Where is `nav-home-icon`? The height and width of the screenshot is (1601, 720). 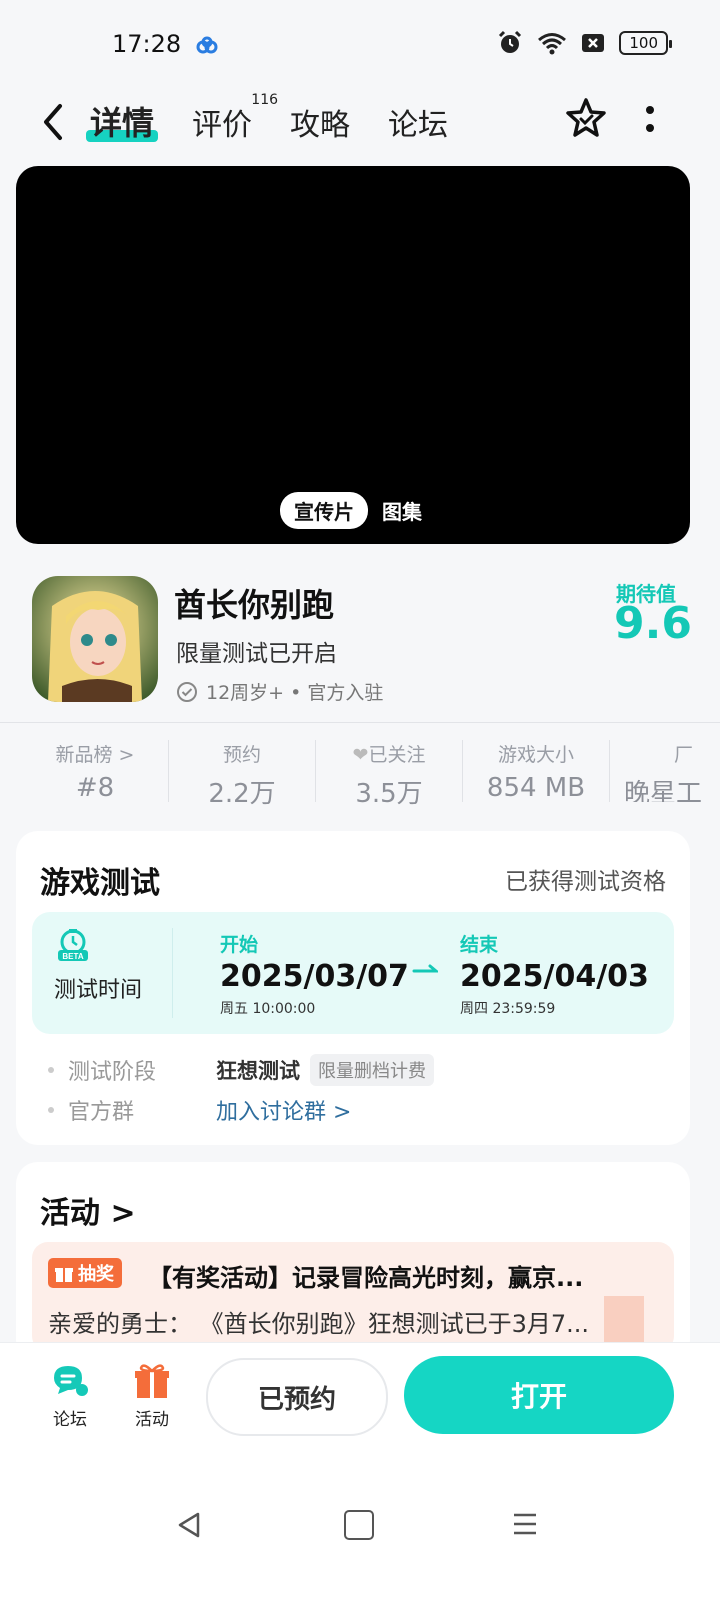 nav-home-icon is located at coordinates (359, 1525).